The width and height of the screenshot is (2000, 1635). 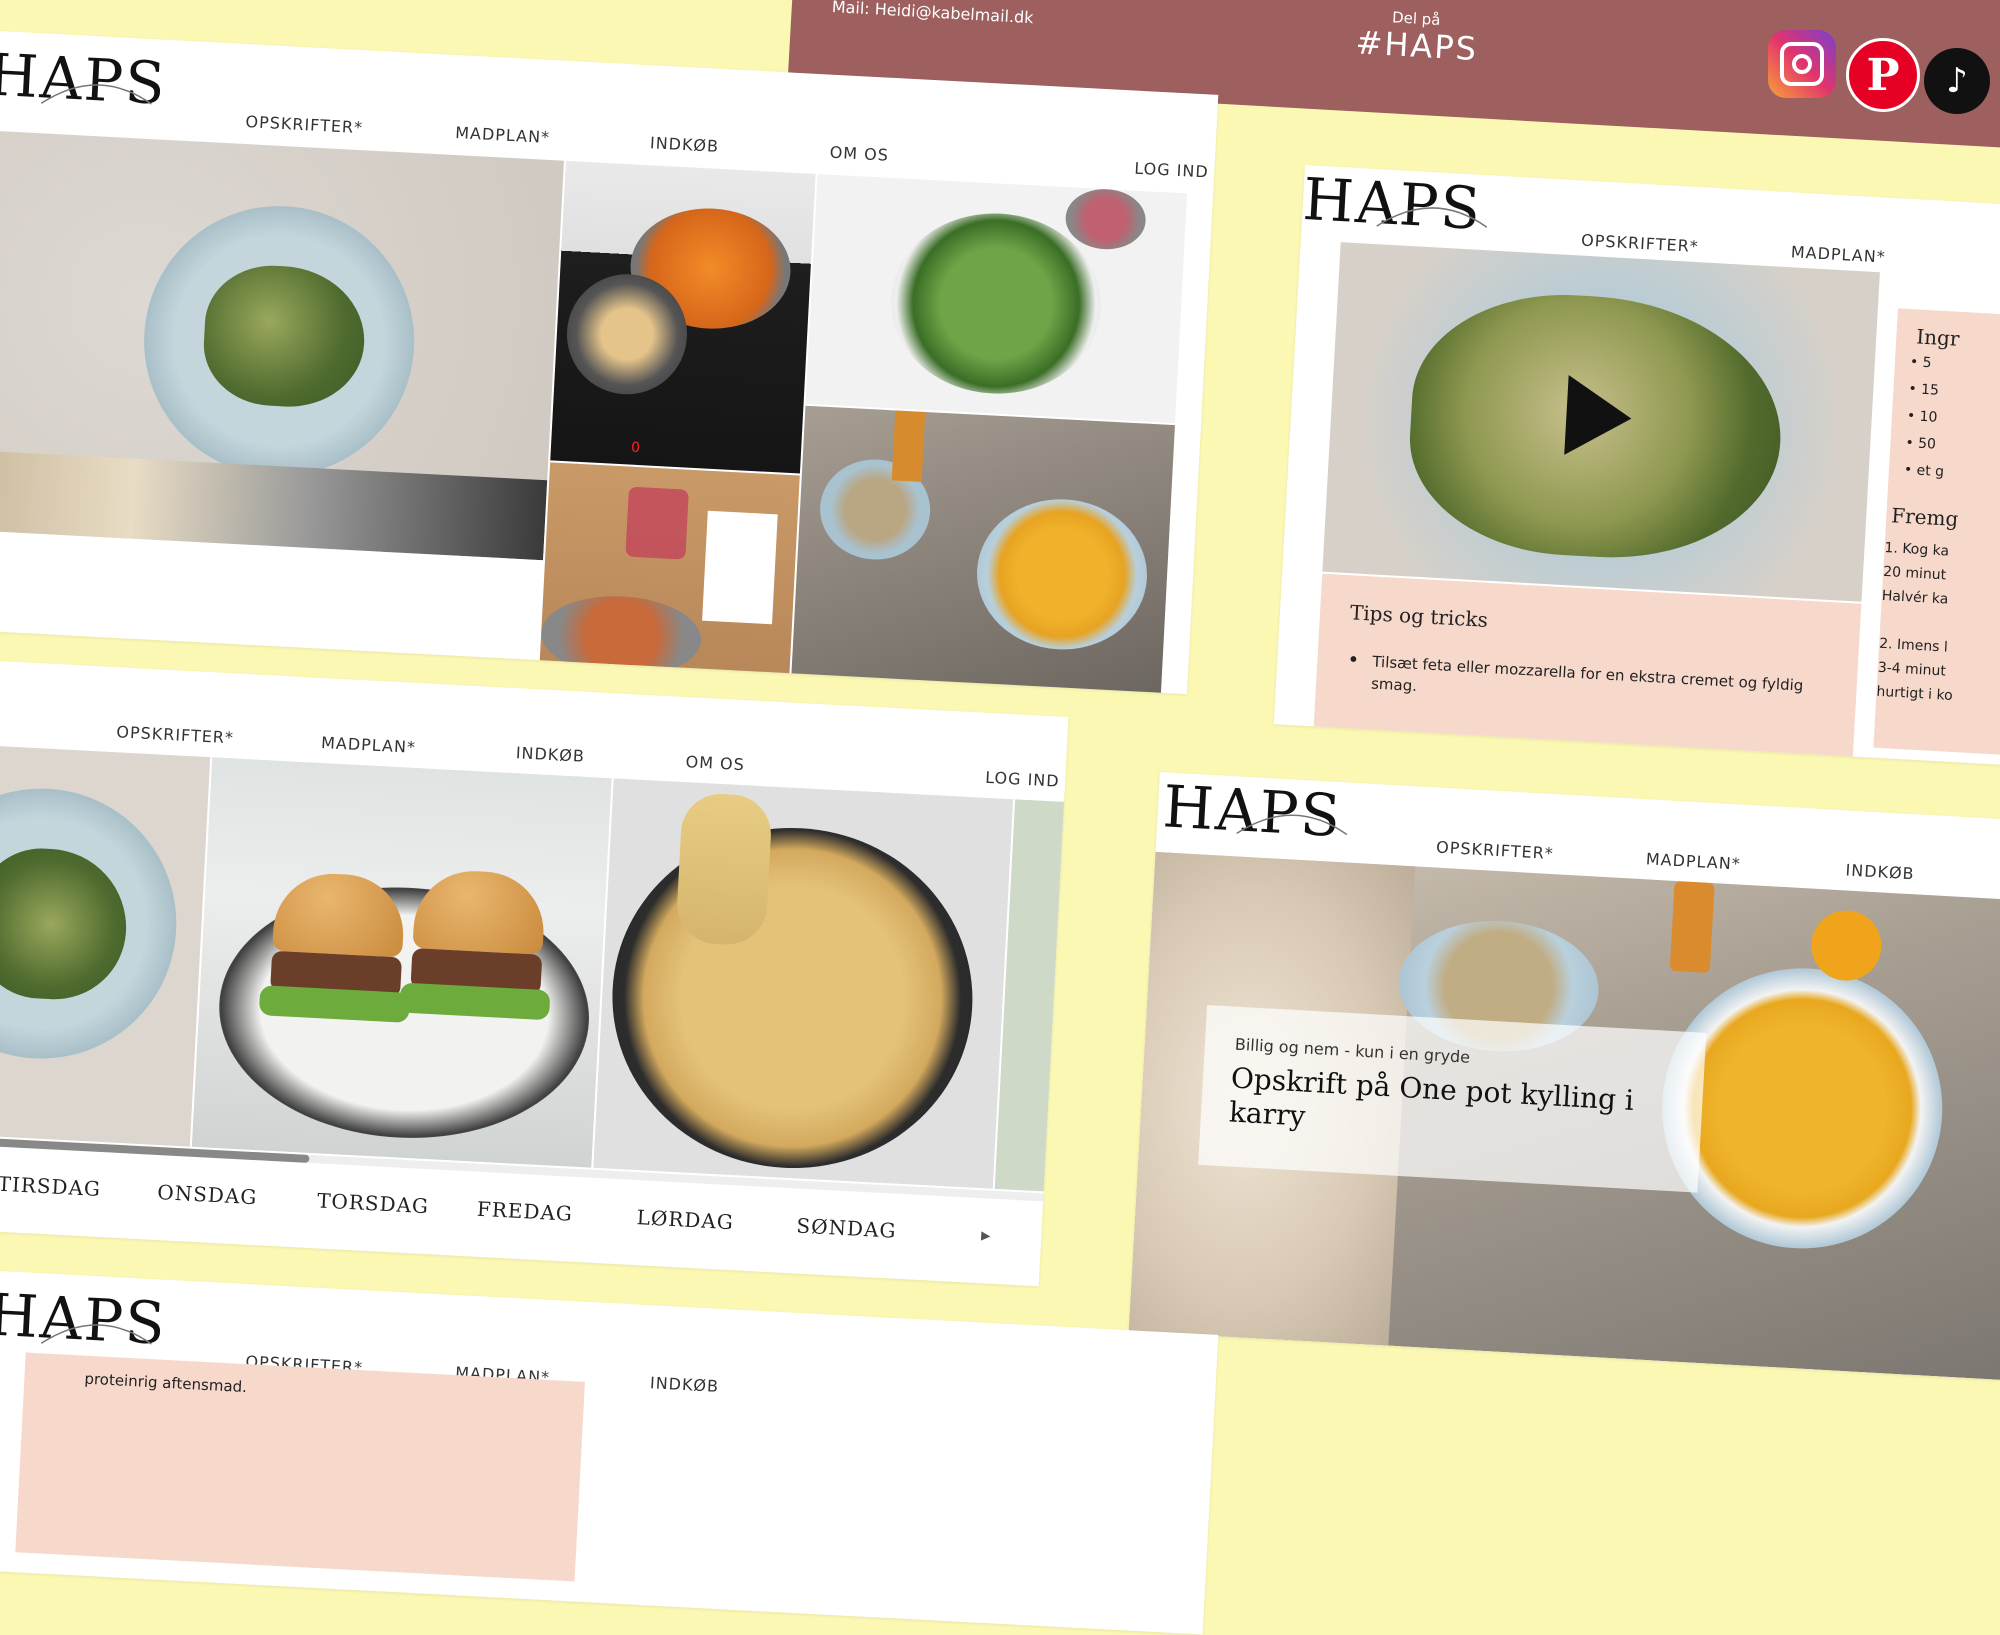 I want to click on ingredients-title: Ingr, so click(x=1938, y=337).